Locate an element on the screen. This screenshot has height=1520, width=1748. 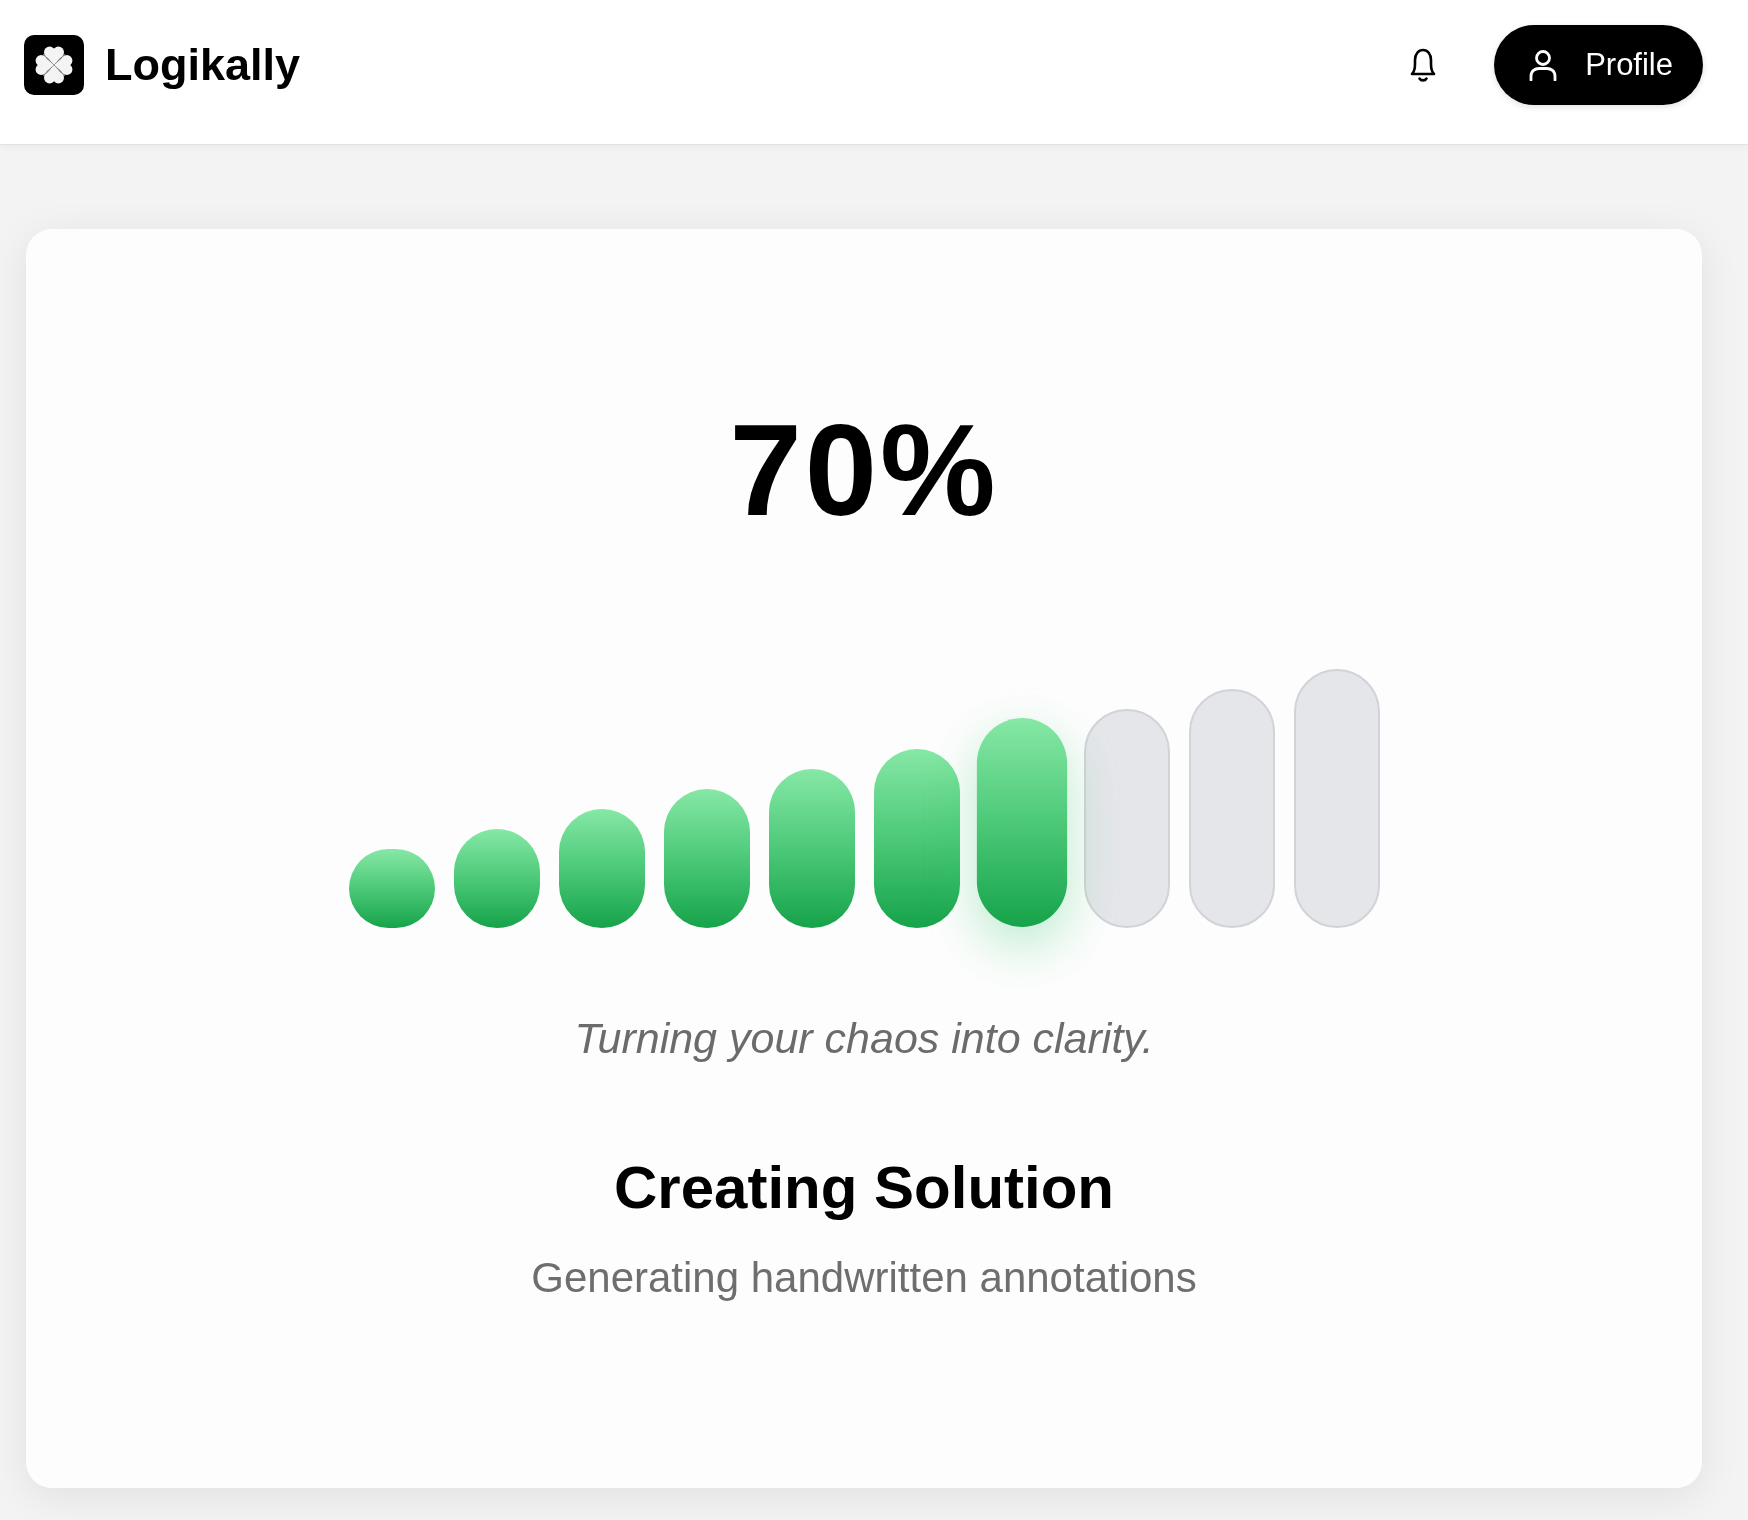
tagline: Turning your chaos into clarity. is located at coordinates (864, 1038).